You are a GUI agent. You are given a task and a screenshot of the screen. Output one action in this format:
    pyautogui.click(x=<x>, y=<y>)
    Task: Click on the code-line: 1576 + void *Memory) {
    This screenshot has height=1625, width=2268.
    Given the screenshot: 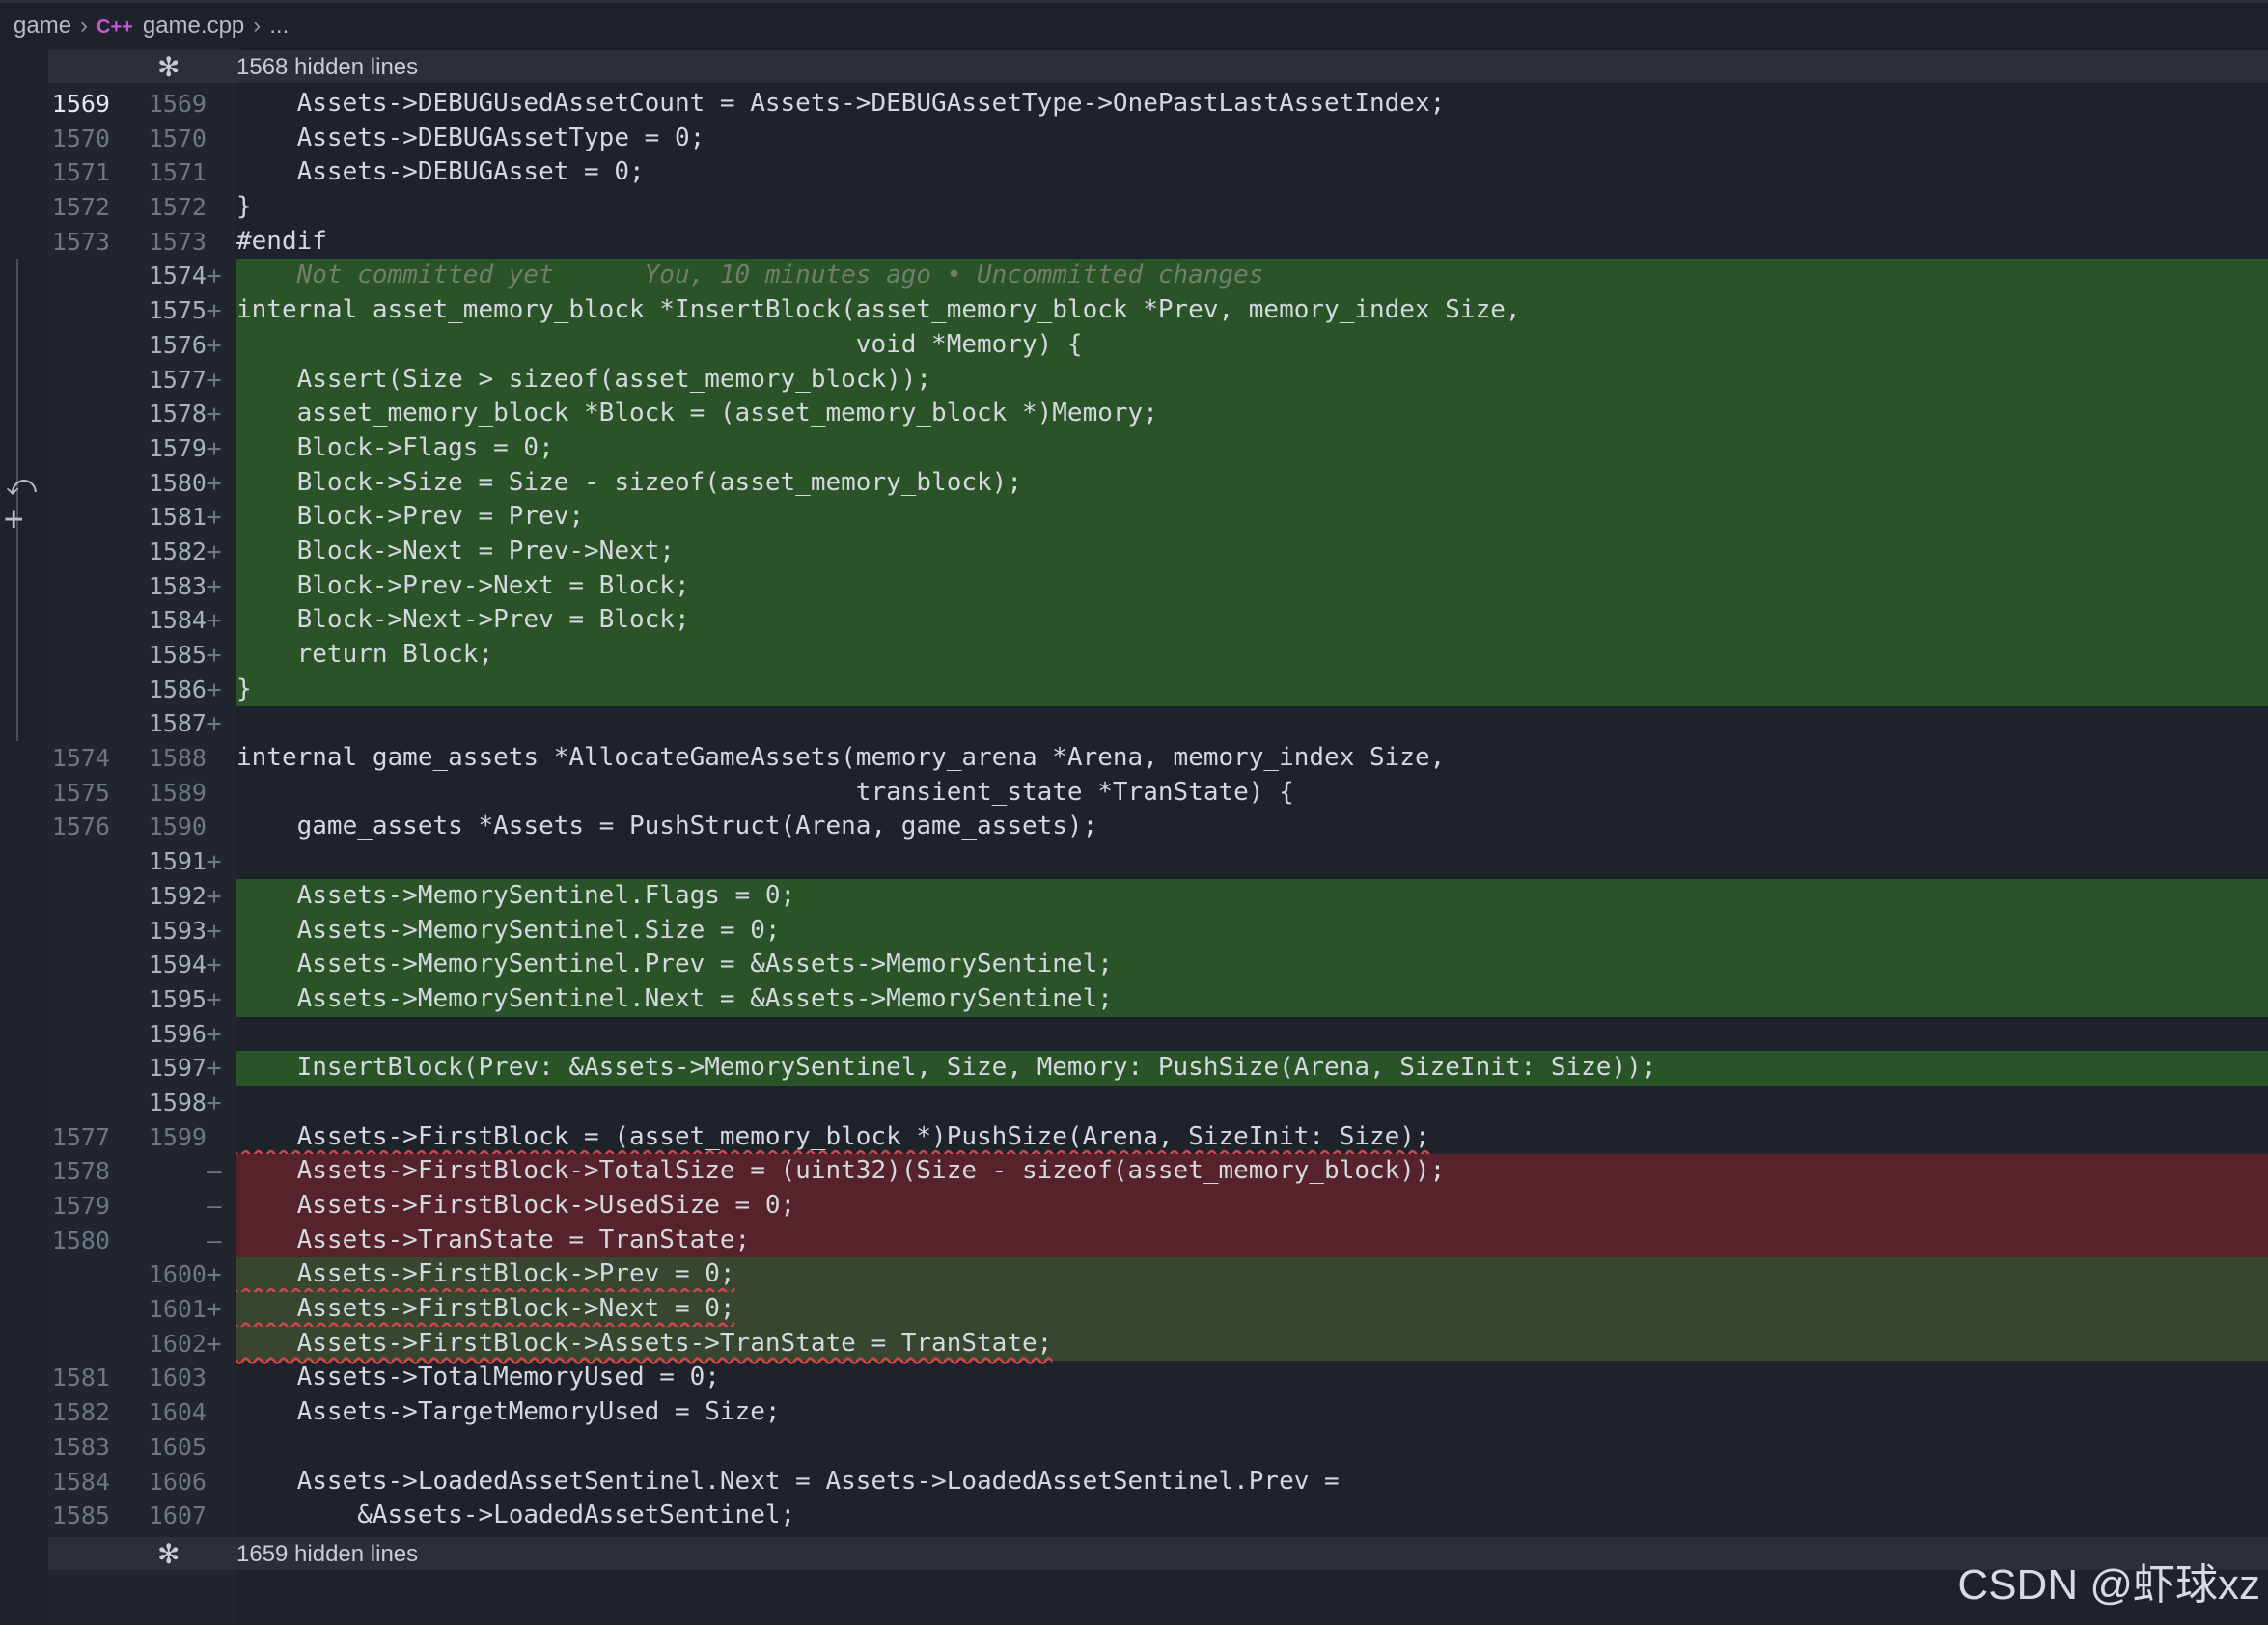 What is the action you would take?
    pyautogui.click(x=1134, y=345)
    